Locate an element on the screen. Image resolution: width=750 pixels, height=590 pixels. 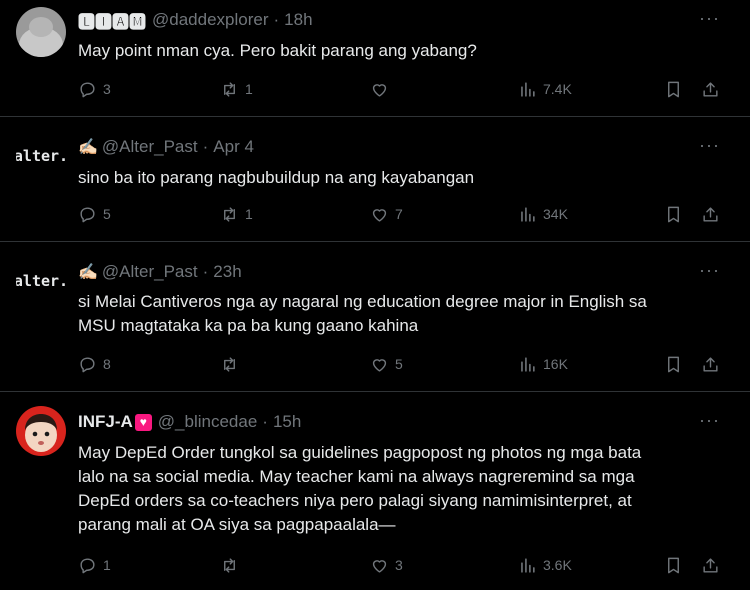
timestamp: 23h is located at coordinates (227, 272).